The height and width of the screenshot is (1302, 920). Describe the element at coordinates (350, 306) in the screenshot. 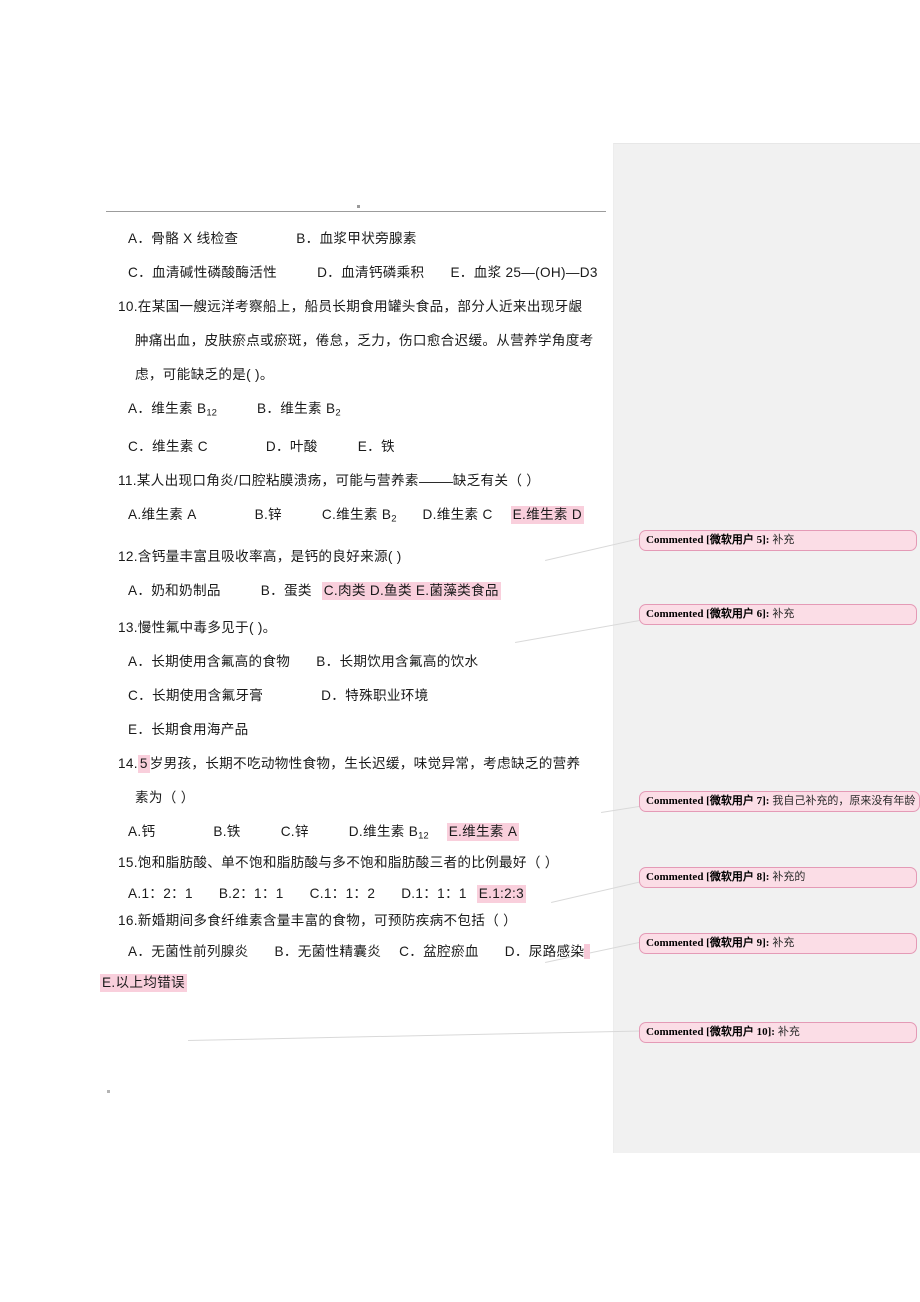

I see `question-stem-line: 10.在某国一艘远洋考察船上，船员长期食用罐头食品，部分人近来出现牙龈` at that location.